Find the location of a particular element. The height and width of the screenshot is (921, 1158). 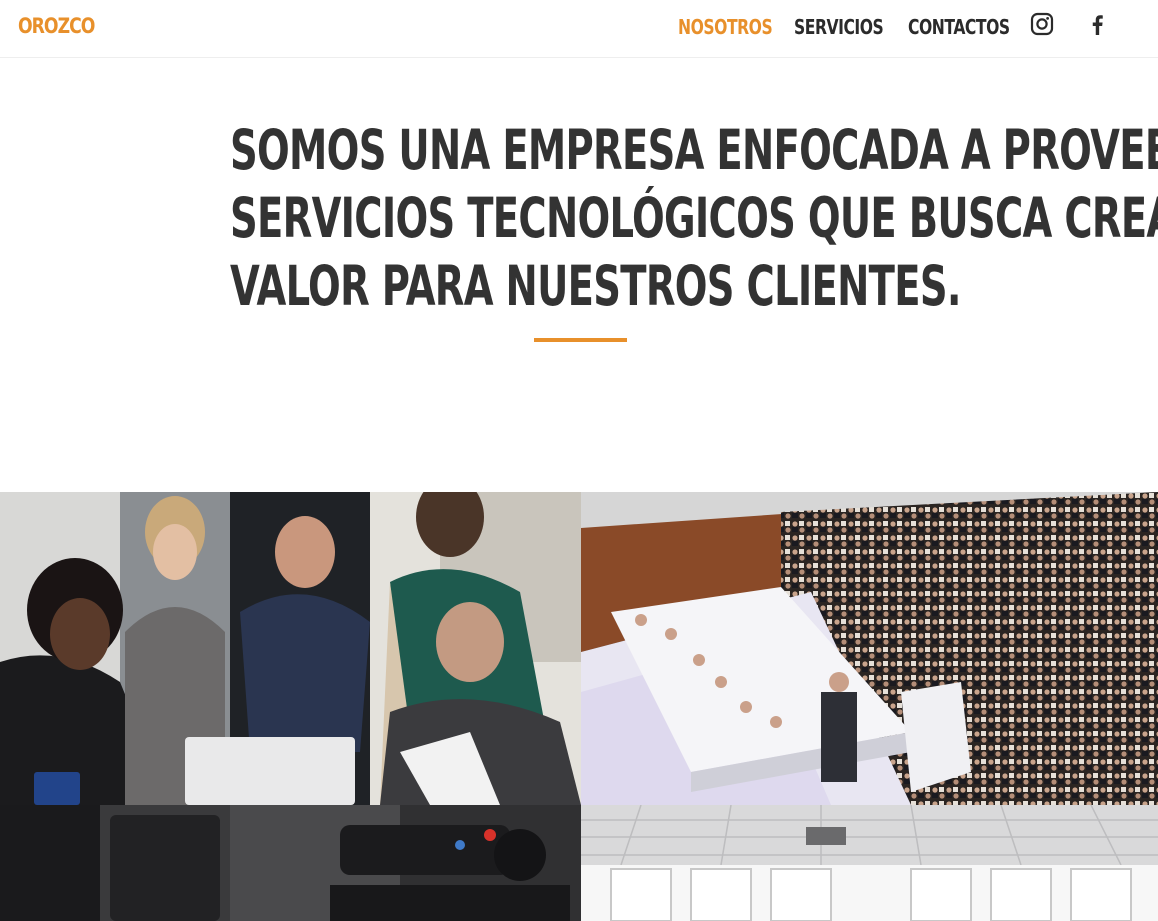

office-space-image is located at coordinates (869, 863).